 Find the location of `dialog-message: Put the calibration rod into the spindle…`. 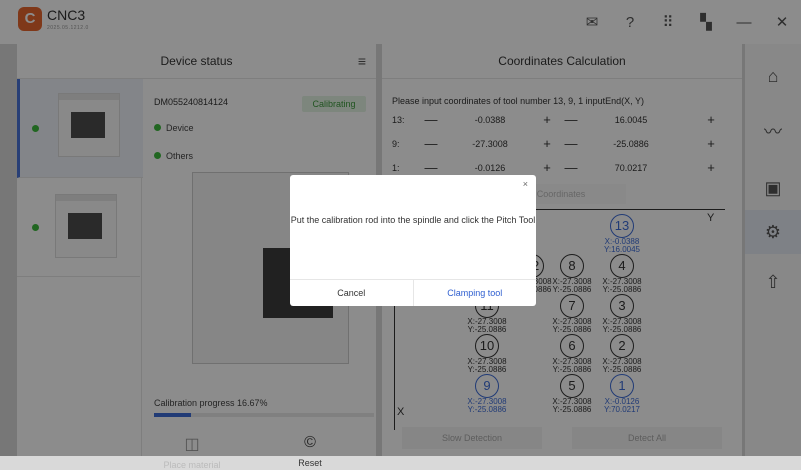

dialog-message: Put the calibration rod into the spindle… is located at coordinates (413, 220).